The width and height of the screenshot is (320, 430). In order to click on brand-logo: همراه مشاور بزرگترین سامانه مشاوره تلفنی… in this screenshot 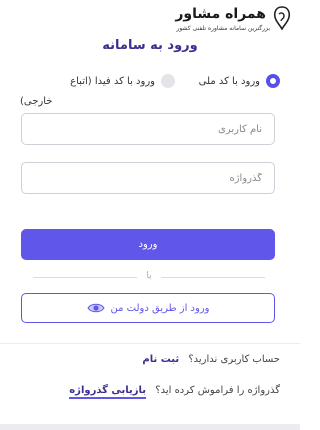, I will do `click(232, 20)`.